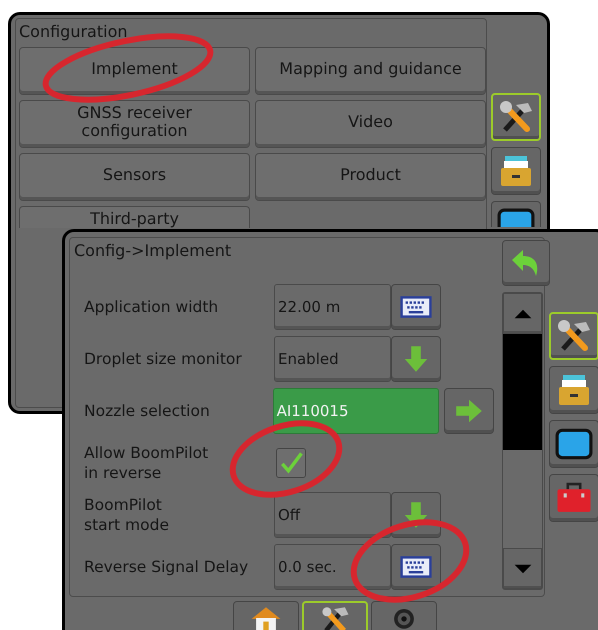  What do you see at coordinates (134, 217) in the screenshot?
I see `menu-button: Third-party` at bounding box center [134, 217].